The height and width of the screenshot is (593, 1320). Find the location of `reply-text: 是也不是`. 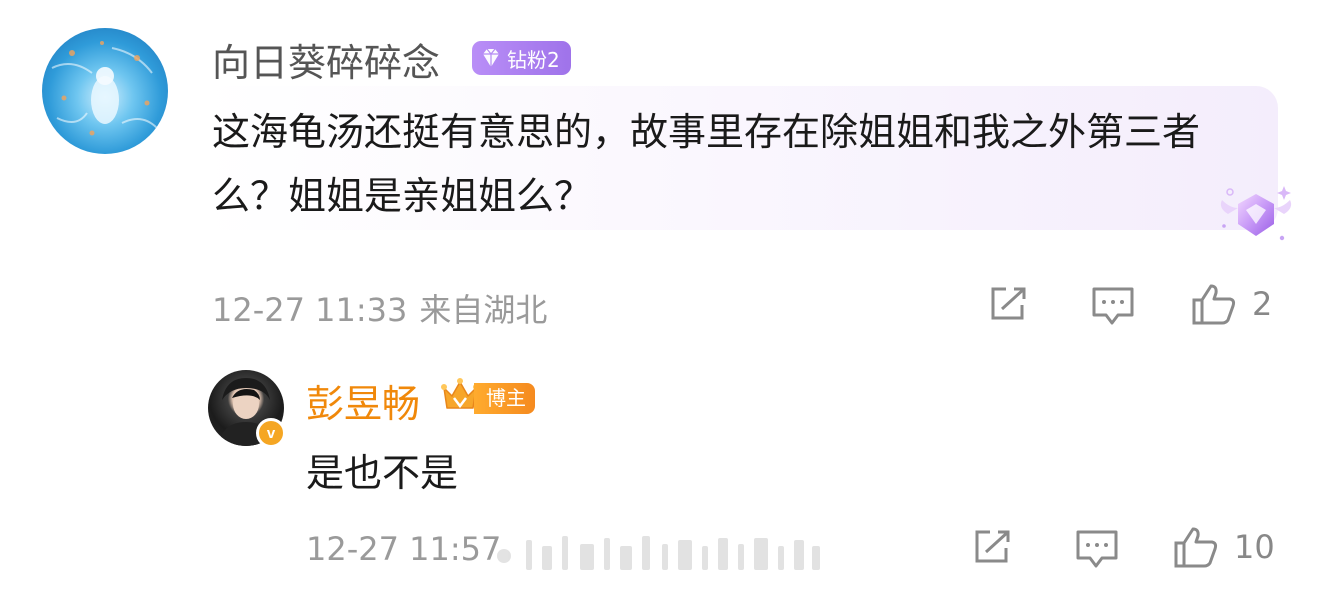

reply-text: 是也不是 is located at coordinates (382, 473).